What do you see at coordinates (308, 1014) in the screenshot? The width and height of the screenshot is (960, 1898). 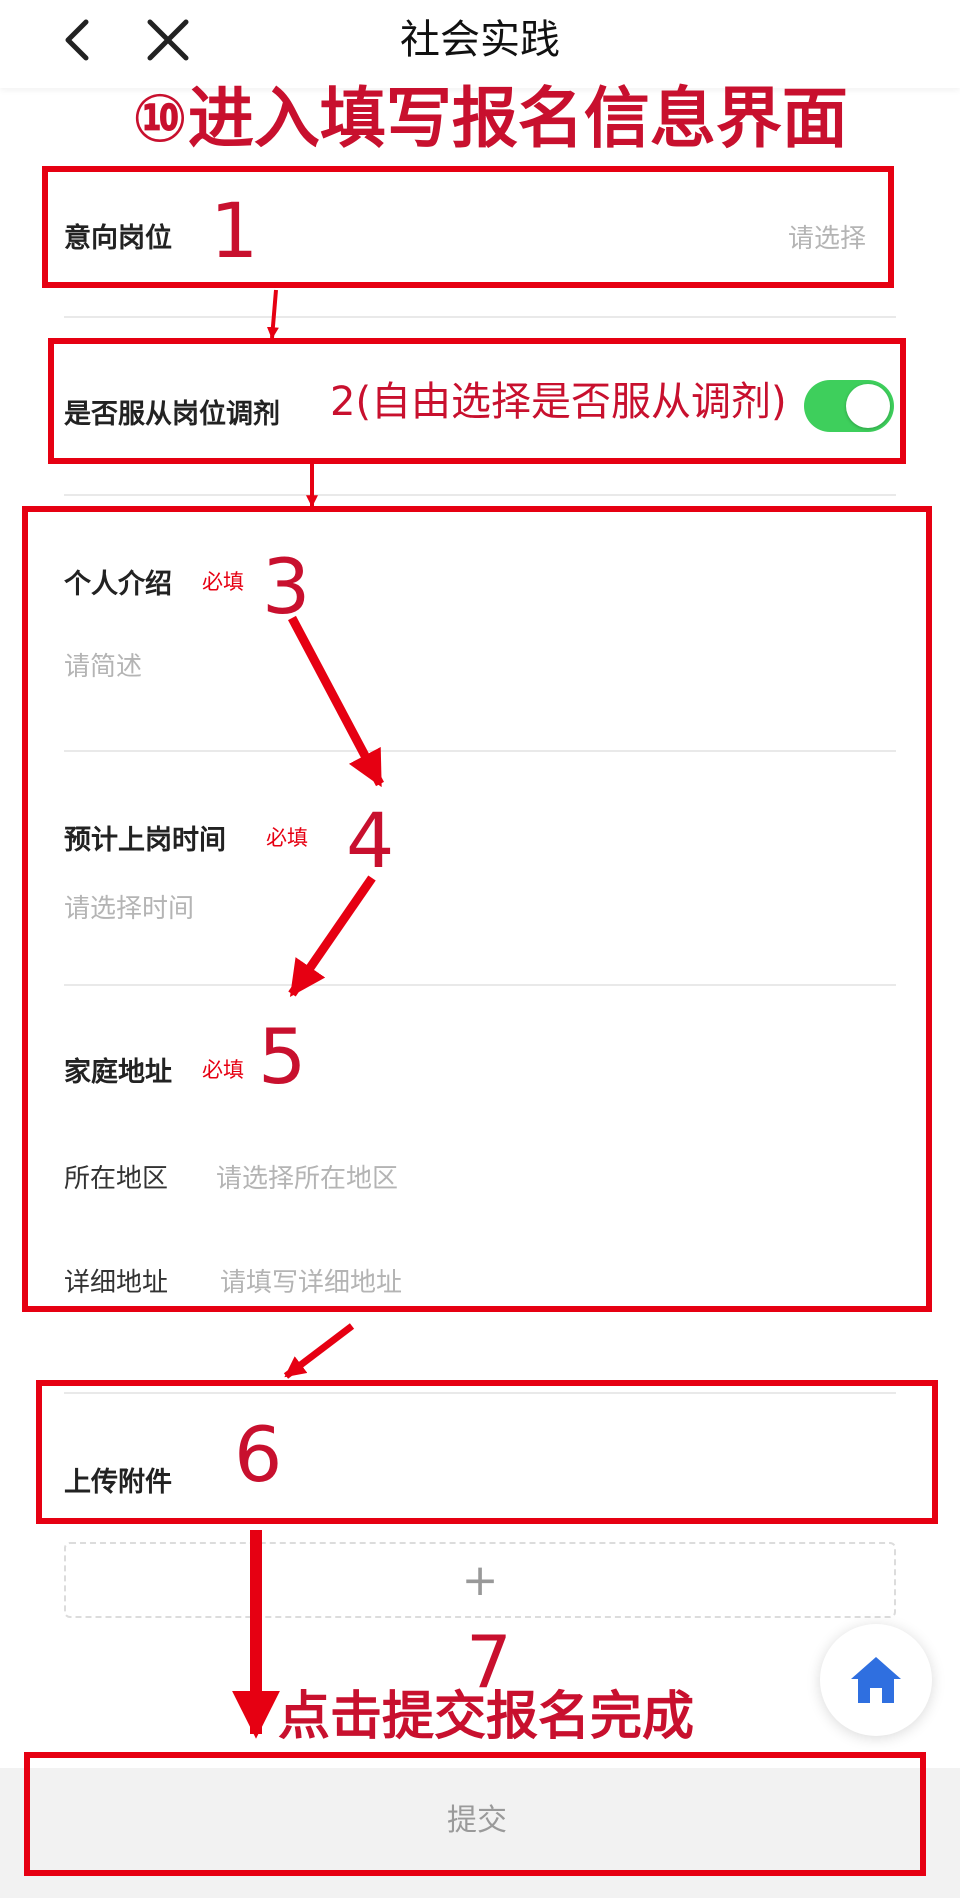 I see `annotation-arrows` at bounding box center [308, 1014].